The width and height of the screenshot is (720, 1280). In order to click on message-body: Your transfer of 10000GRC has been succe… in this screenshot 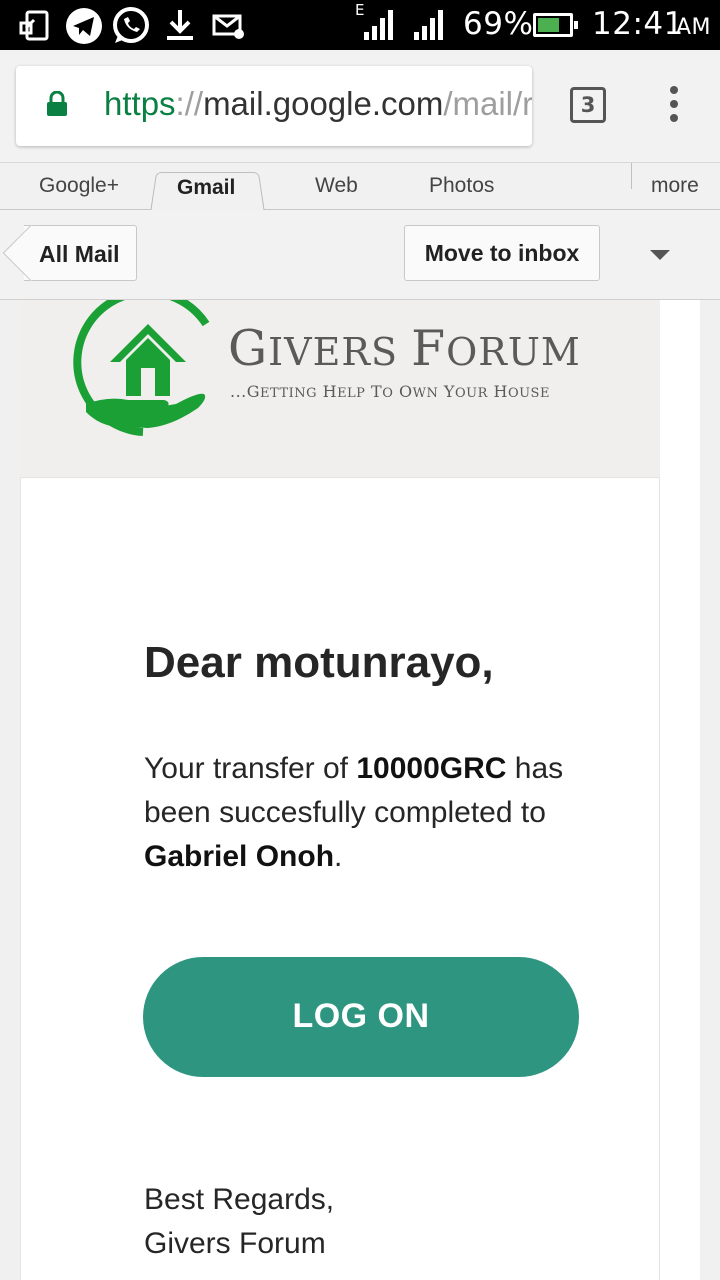, I will do `click(364, 813)`.